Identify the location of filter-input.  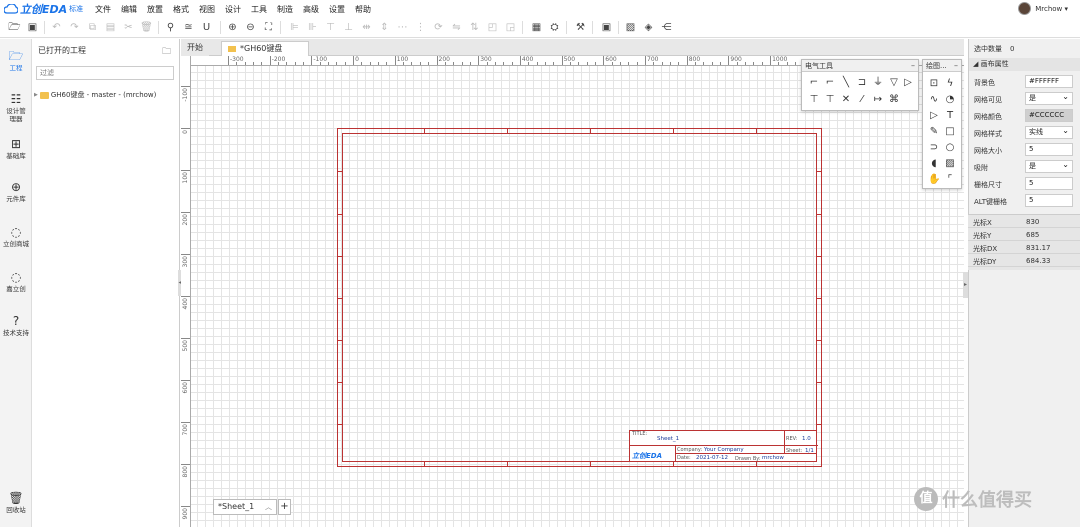
(105, 73).